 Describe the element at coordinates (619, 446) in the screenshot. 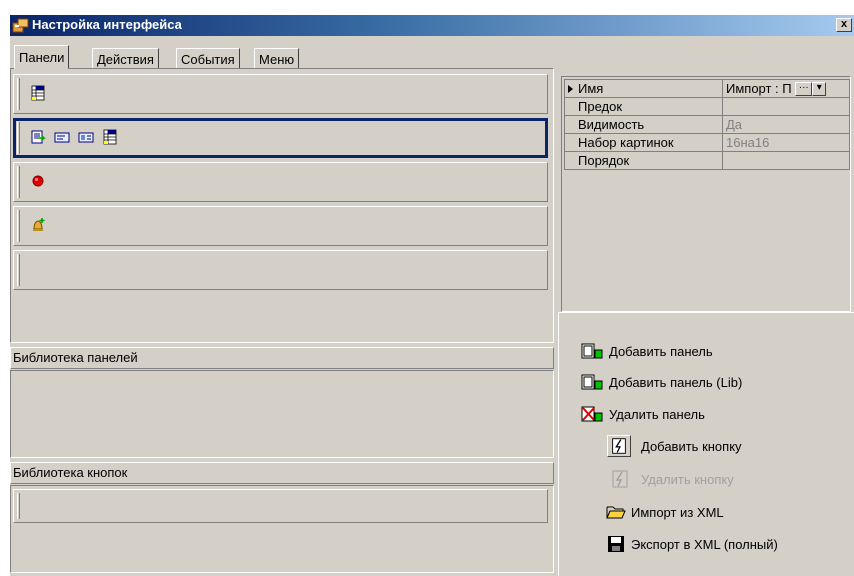

I see `lightning-icon` at that location.